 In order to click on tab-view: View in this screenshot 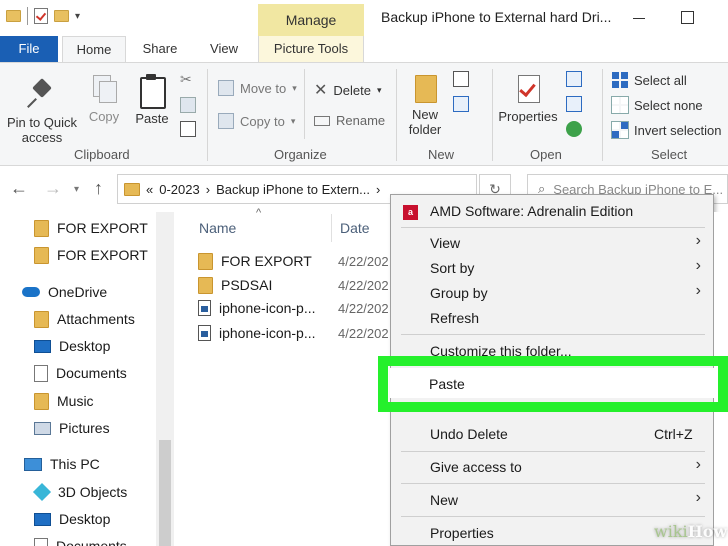, I will do `click(224, 49)`.